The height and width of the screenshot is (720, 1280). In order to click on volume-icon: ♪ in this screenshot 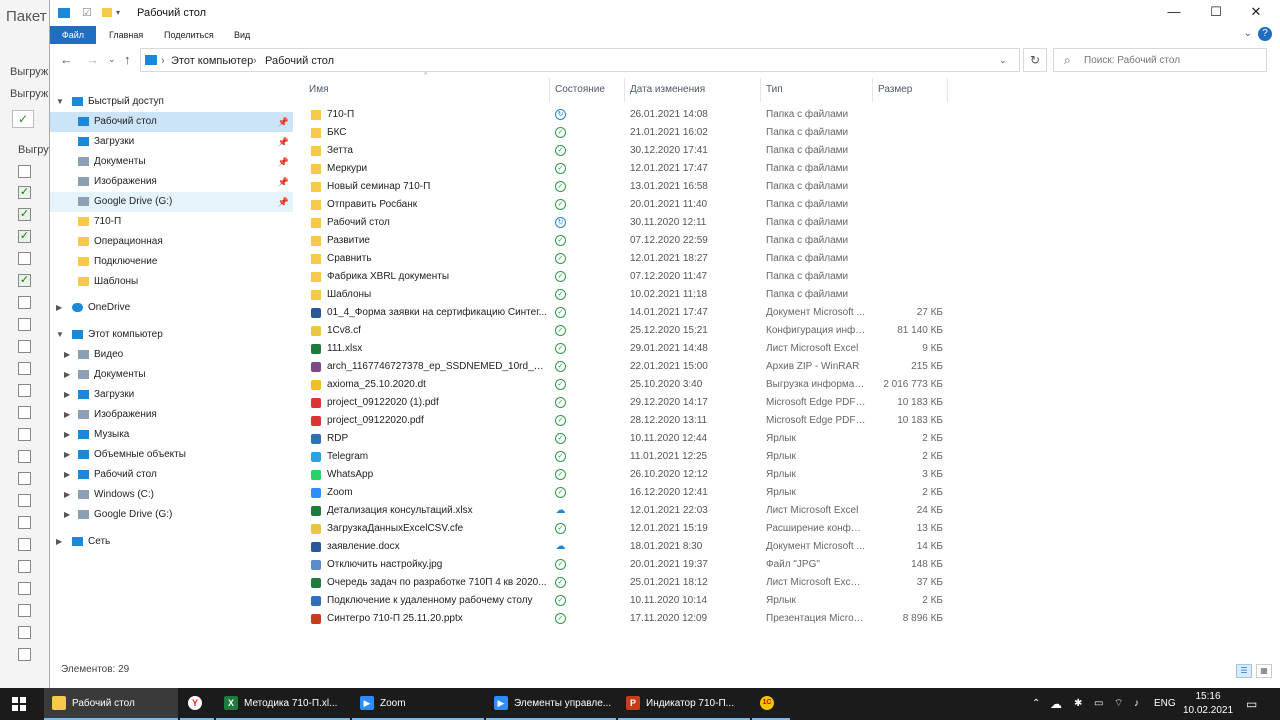, I will do `click(1136, 704)`.